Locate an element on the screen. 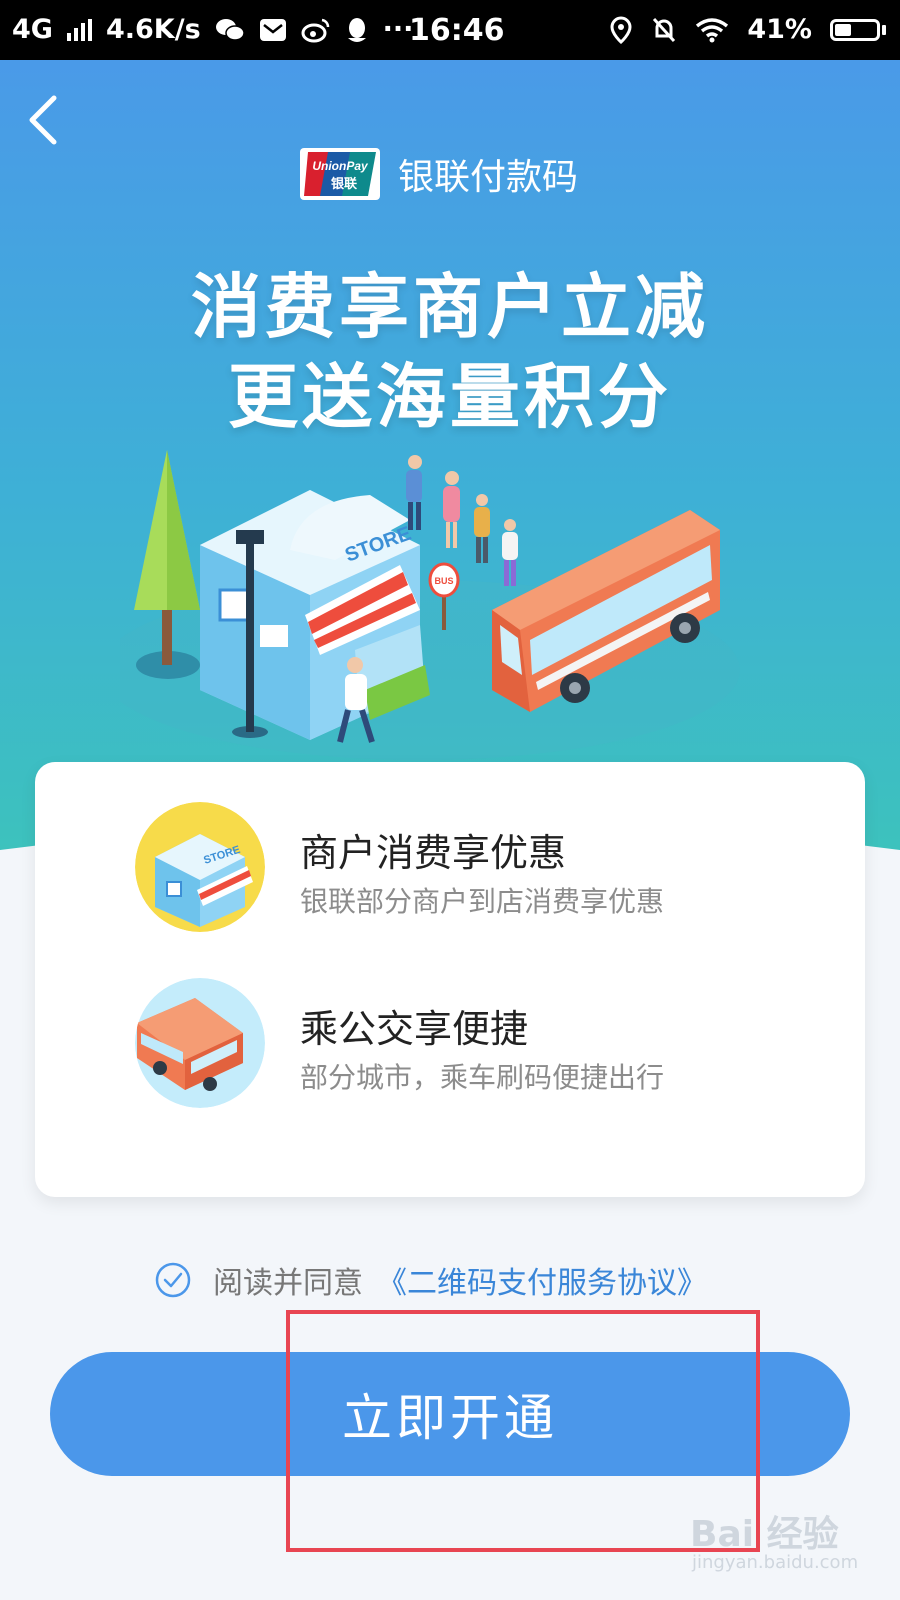 The width and height of the screenshot is (900, 1600). store-illustration: STORE is located at coordinates (315, 615).